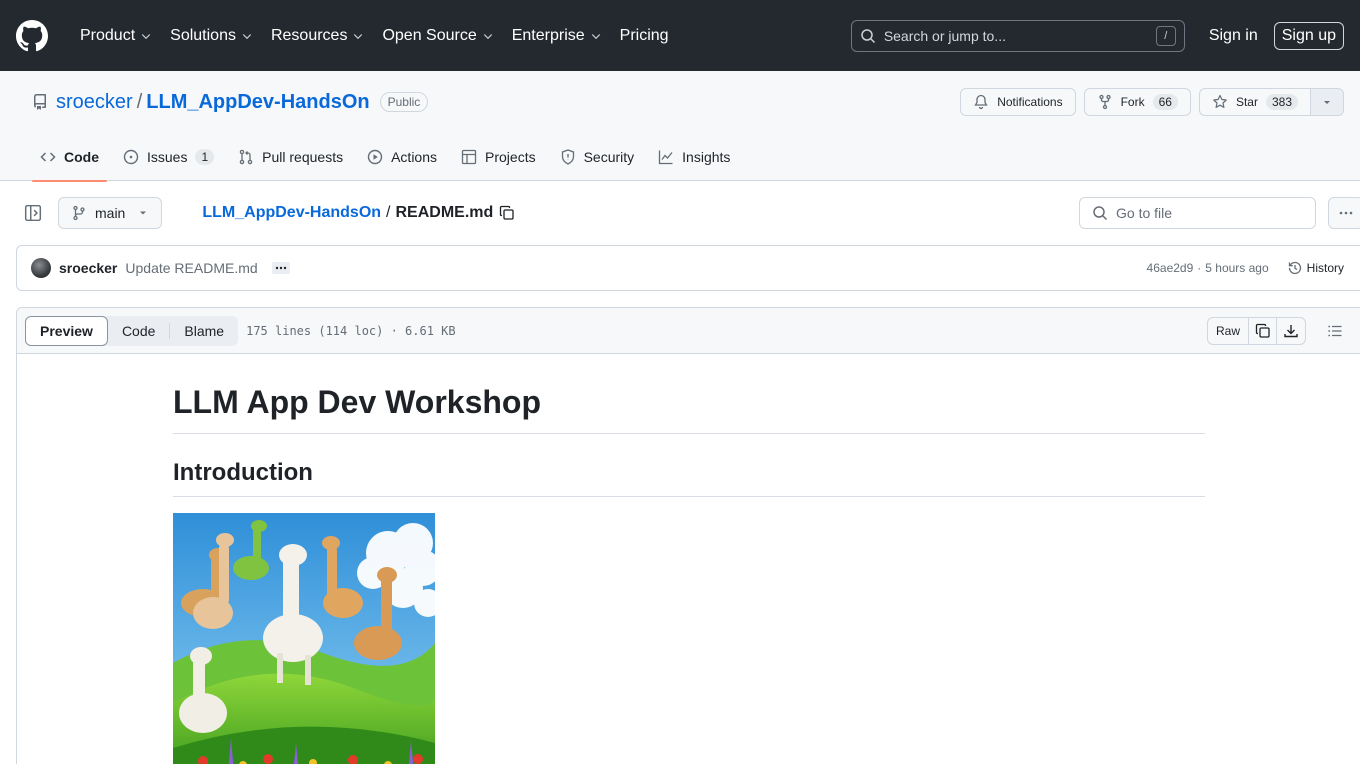  I want to click on tab-actions: Actions, so click(402, 157).